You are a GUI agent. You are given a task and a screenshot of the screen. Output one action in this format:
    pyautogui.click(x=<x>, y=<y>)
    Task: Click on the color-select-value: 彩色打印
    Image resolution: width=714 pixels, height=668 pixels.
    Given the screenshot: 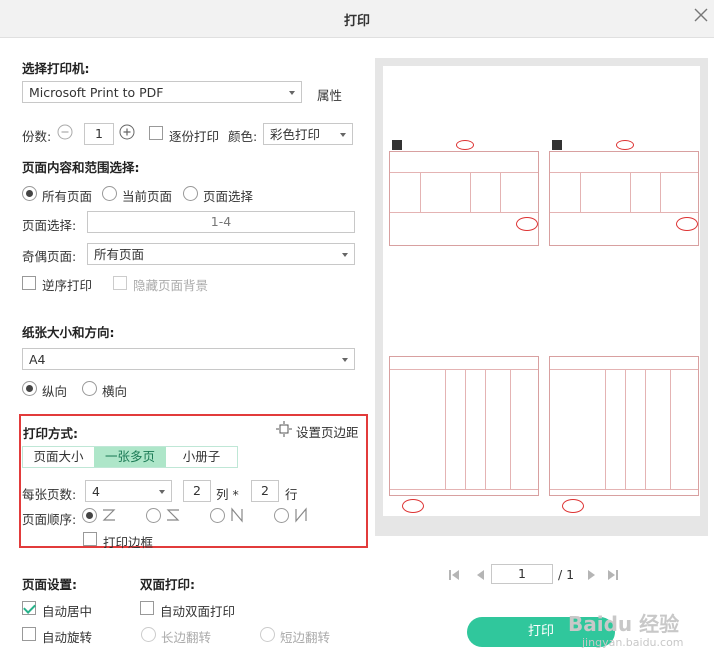 What is the action you would take?
    pyautogui.click(x=295, y=134)
    